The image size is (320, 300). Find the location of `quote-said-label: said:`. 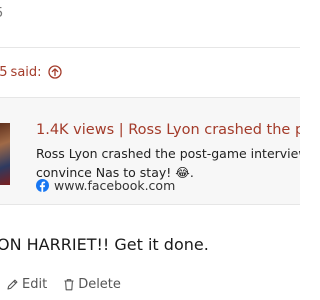

quote-said-label: said: is located at coordinates (26, 72).